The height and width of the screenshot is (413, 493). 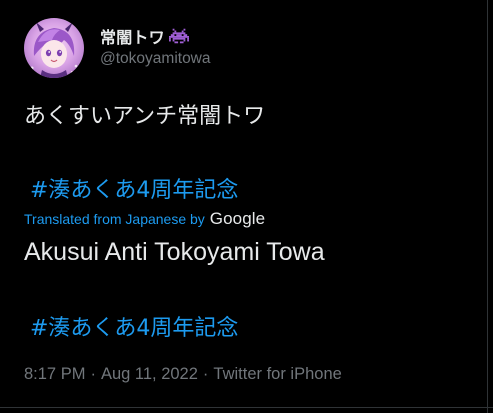 I want to click on space-invader-icon, so click(x=178, y=36).